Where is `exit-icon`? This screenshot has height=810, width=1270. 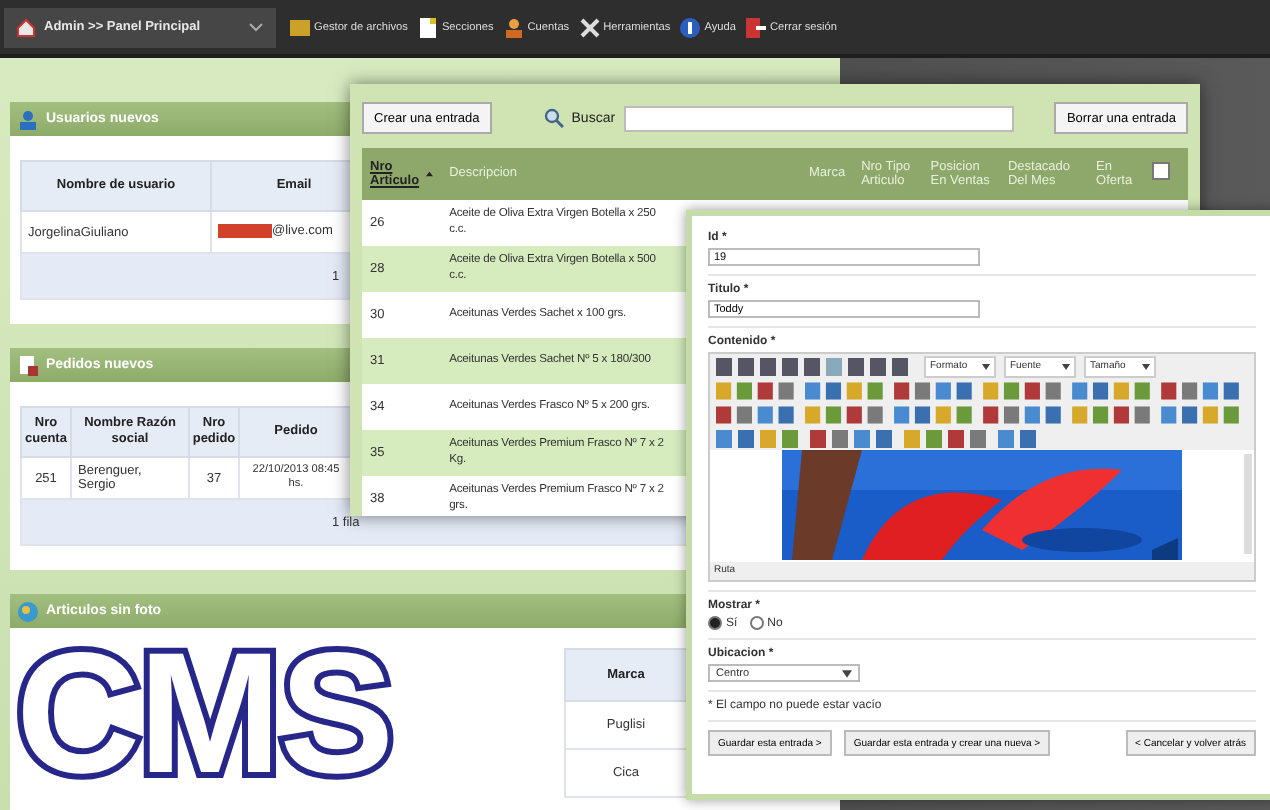 exit-icon is located at coordinates (755, 27).